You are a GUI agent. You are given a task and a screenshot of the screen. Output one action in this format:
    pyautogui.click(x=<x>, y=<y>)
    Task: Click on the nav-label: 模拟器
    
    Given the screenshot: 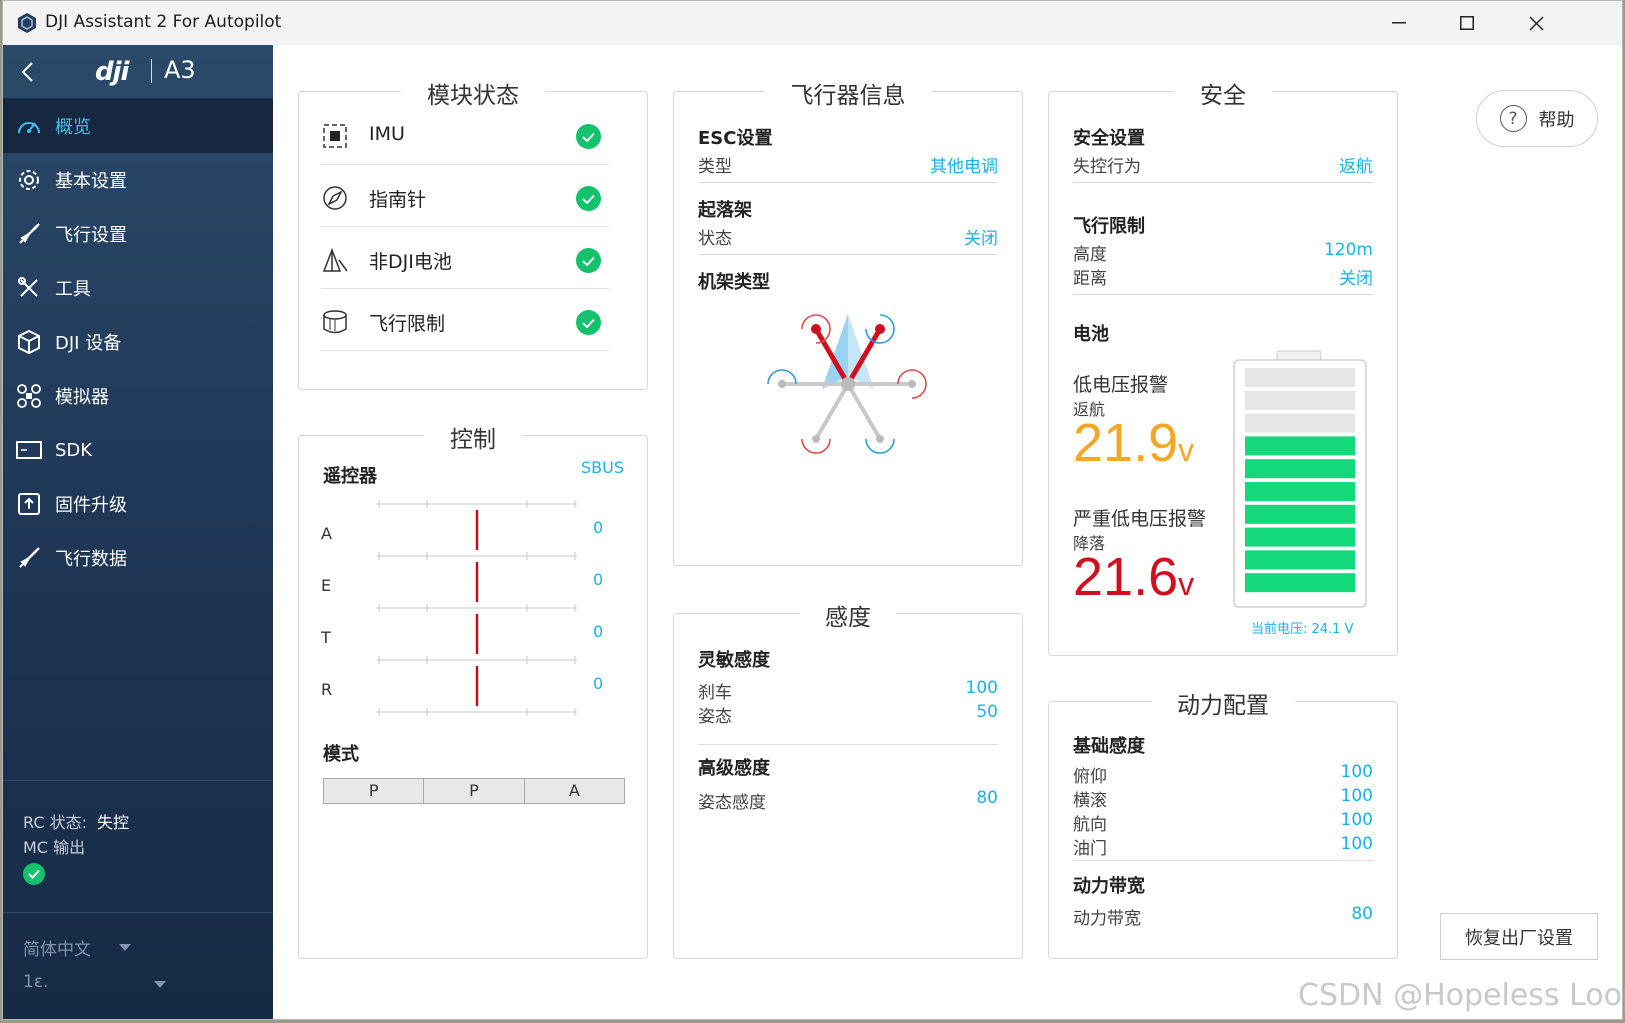 What is the action you would take?
    pyautogui.click(x=82, y=397)
    